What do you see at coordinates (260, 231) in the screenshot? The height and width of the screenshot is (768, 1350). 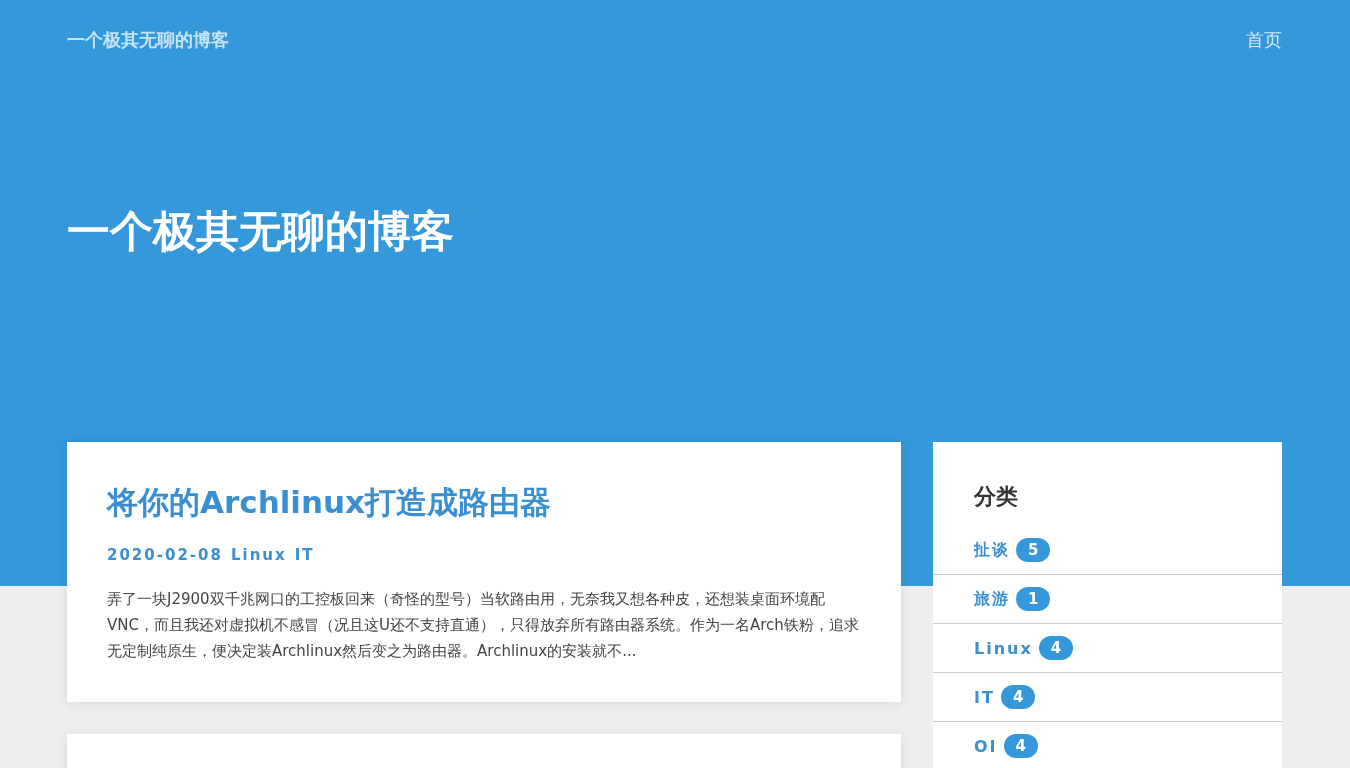 I see `hero-title: 一个极其无聊的博客` at bounding box center [260, 231].